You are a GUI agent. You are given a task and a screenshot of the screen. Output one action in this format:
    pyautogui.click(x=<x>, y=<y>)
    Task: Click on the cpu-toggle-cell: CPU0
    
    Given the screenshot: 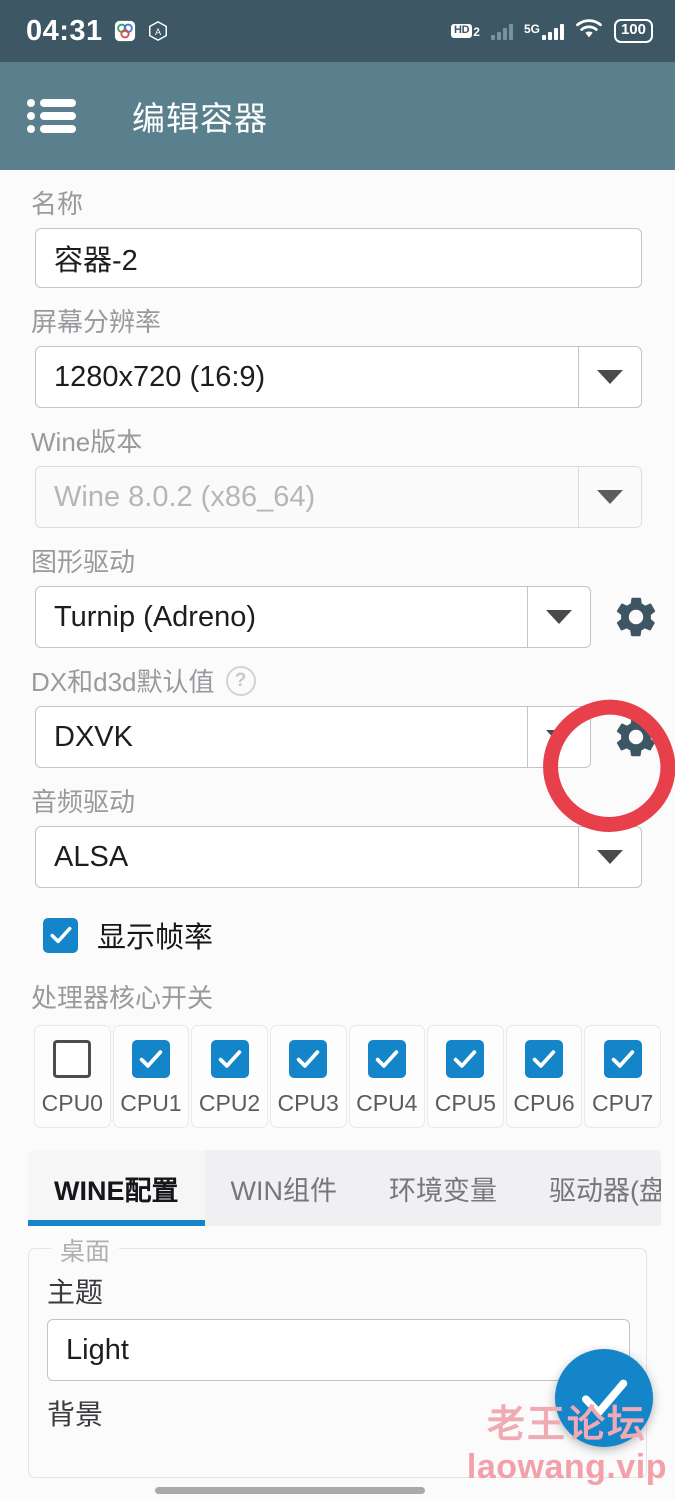 What is the action you would take?
    pyautogui.click(x=72, y=1076)
    